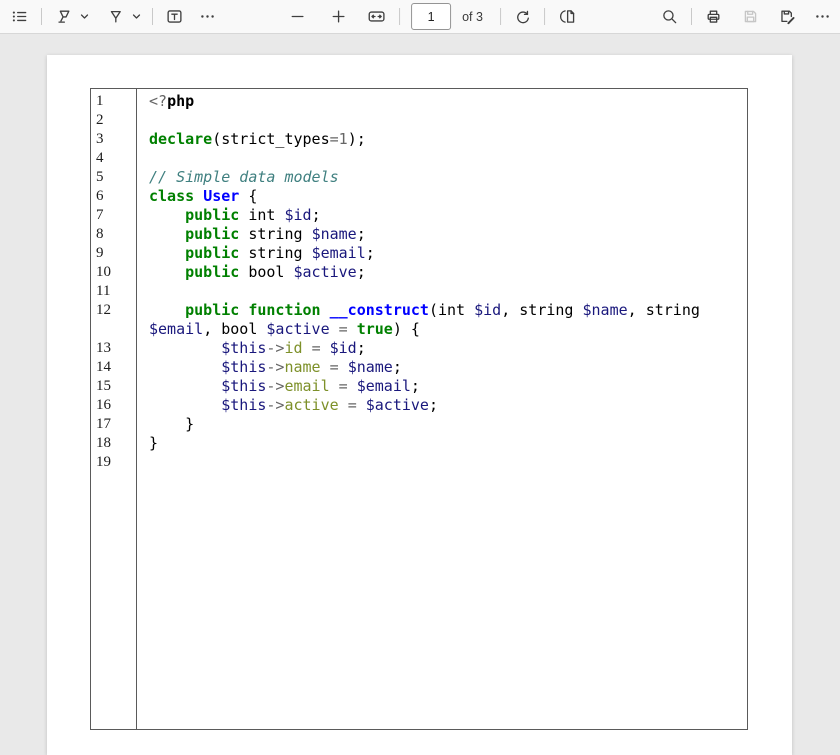  Describe the element at coordinates (63, 16) in the screenshot. I see `highlighter-button` at that location.